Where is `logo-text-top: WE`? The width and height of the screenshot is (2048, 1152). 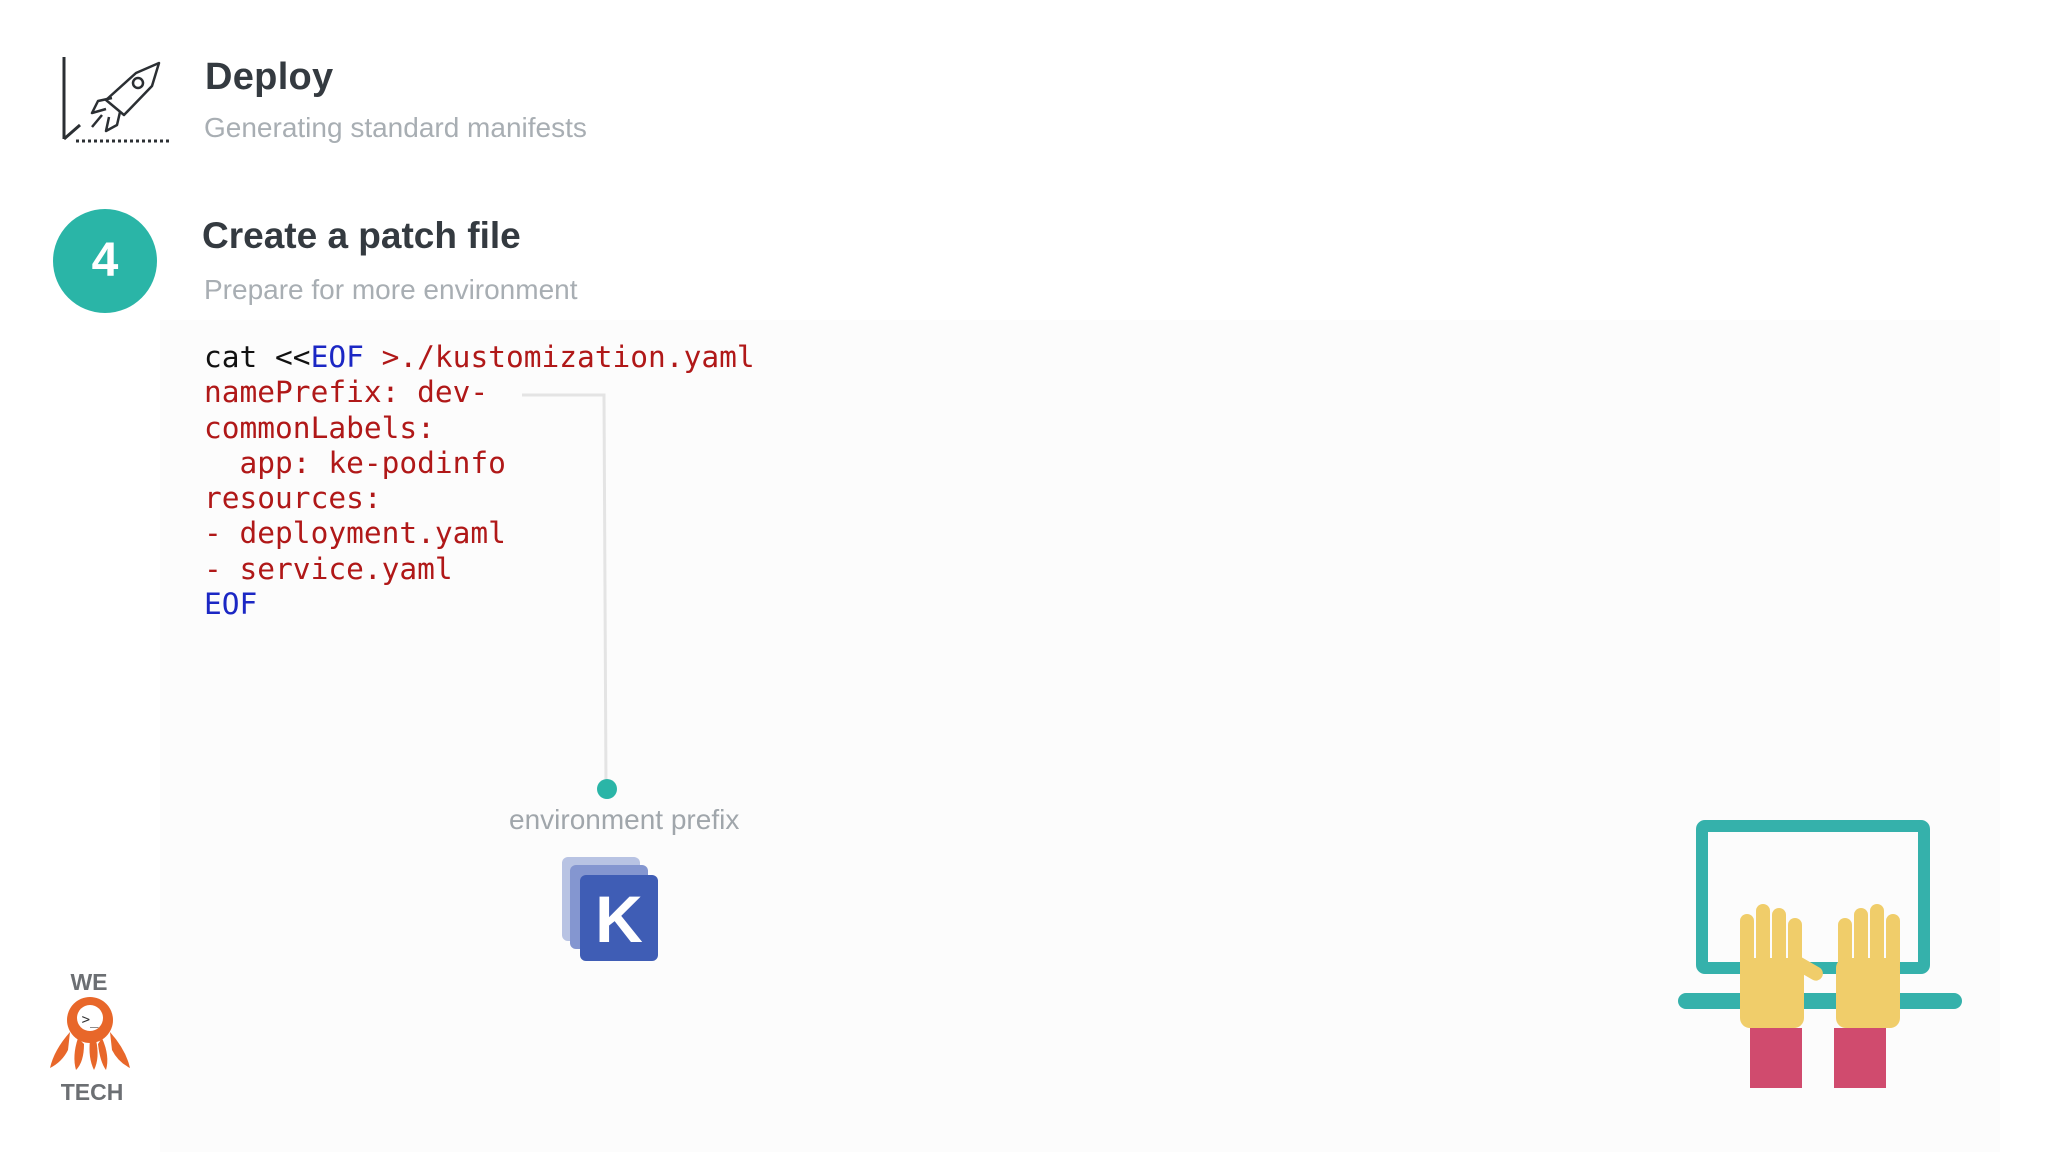 logo-text-top: WE is located at coordinates (88, 982).